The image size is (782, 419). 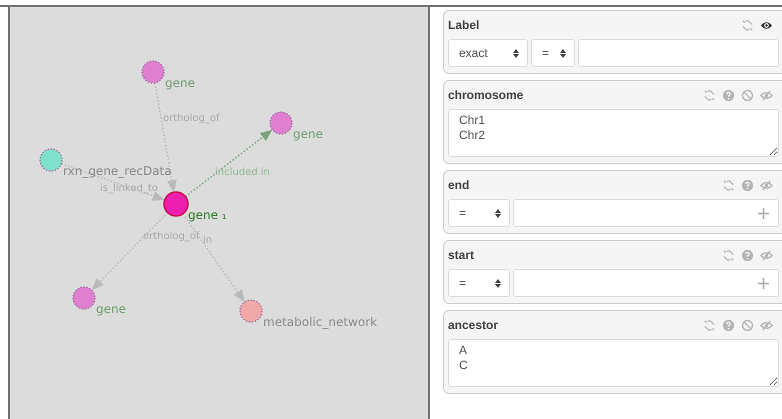 What do you see at coordinates (459, 185) in the screenshot?
I see `filter-title: end` at bounding box center [459, 185].